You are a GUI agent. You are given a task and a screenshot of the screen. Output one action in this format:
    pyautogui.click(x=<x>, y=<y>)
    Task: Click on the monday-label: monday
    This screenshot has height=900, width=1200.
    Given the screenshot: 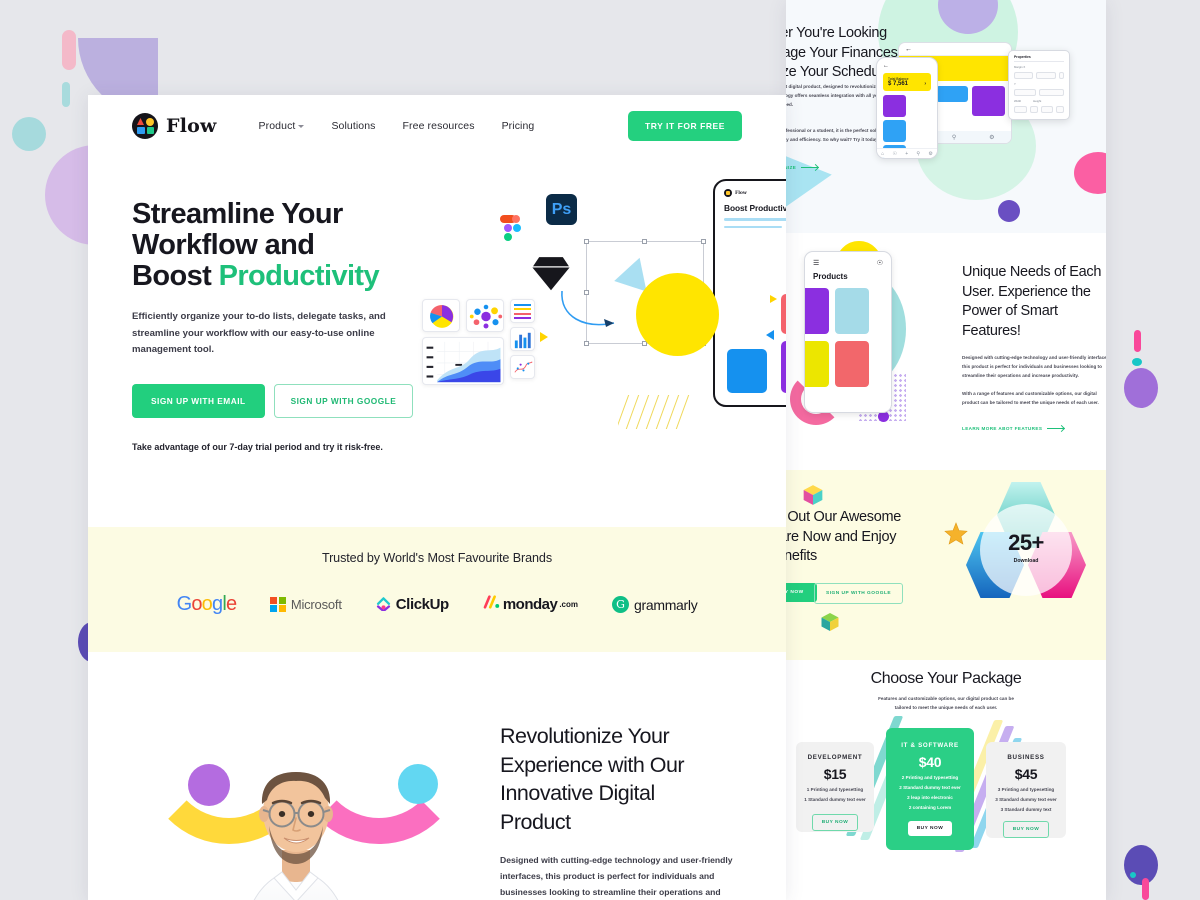 What is the action you would take?
    pyautogui.click(x=530, y=604)
    